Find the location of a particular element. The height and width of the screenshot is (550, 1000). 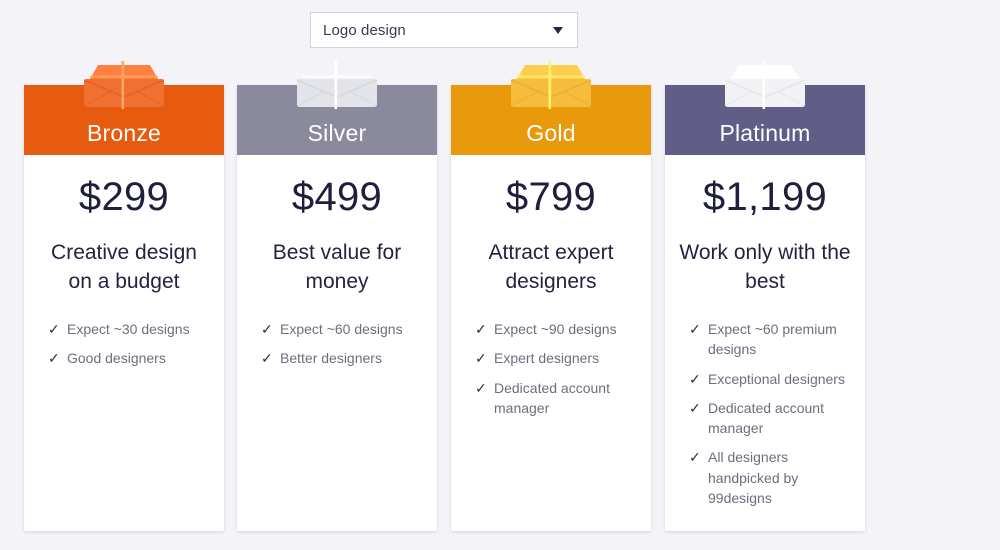

feature-label: Better designers is located at coordinates (331, 358).